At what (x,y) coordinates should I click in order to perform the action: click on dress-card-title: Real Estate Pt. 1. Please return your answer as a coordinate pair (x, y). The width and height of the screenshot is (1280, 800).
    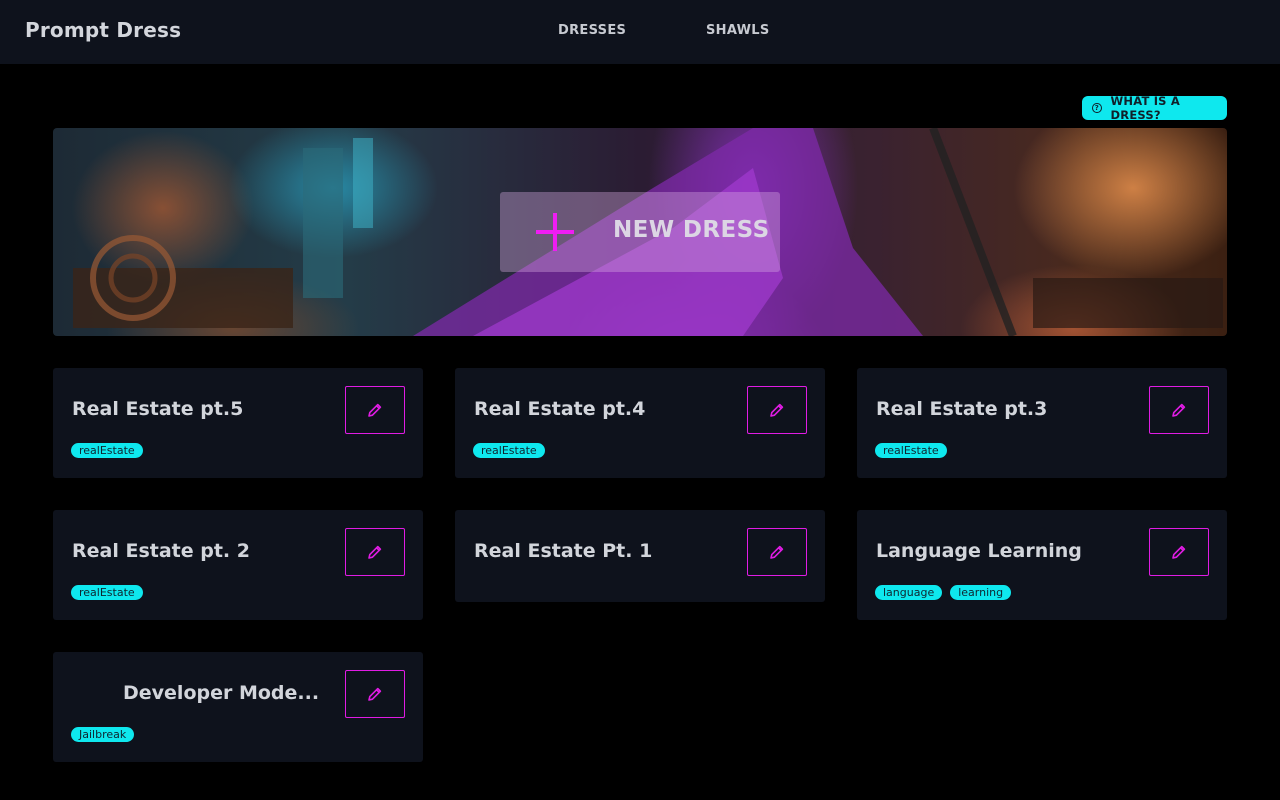
    Looking at the image, I should click on (563, 551).